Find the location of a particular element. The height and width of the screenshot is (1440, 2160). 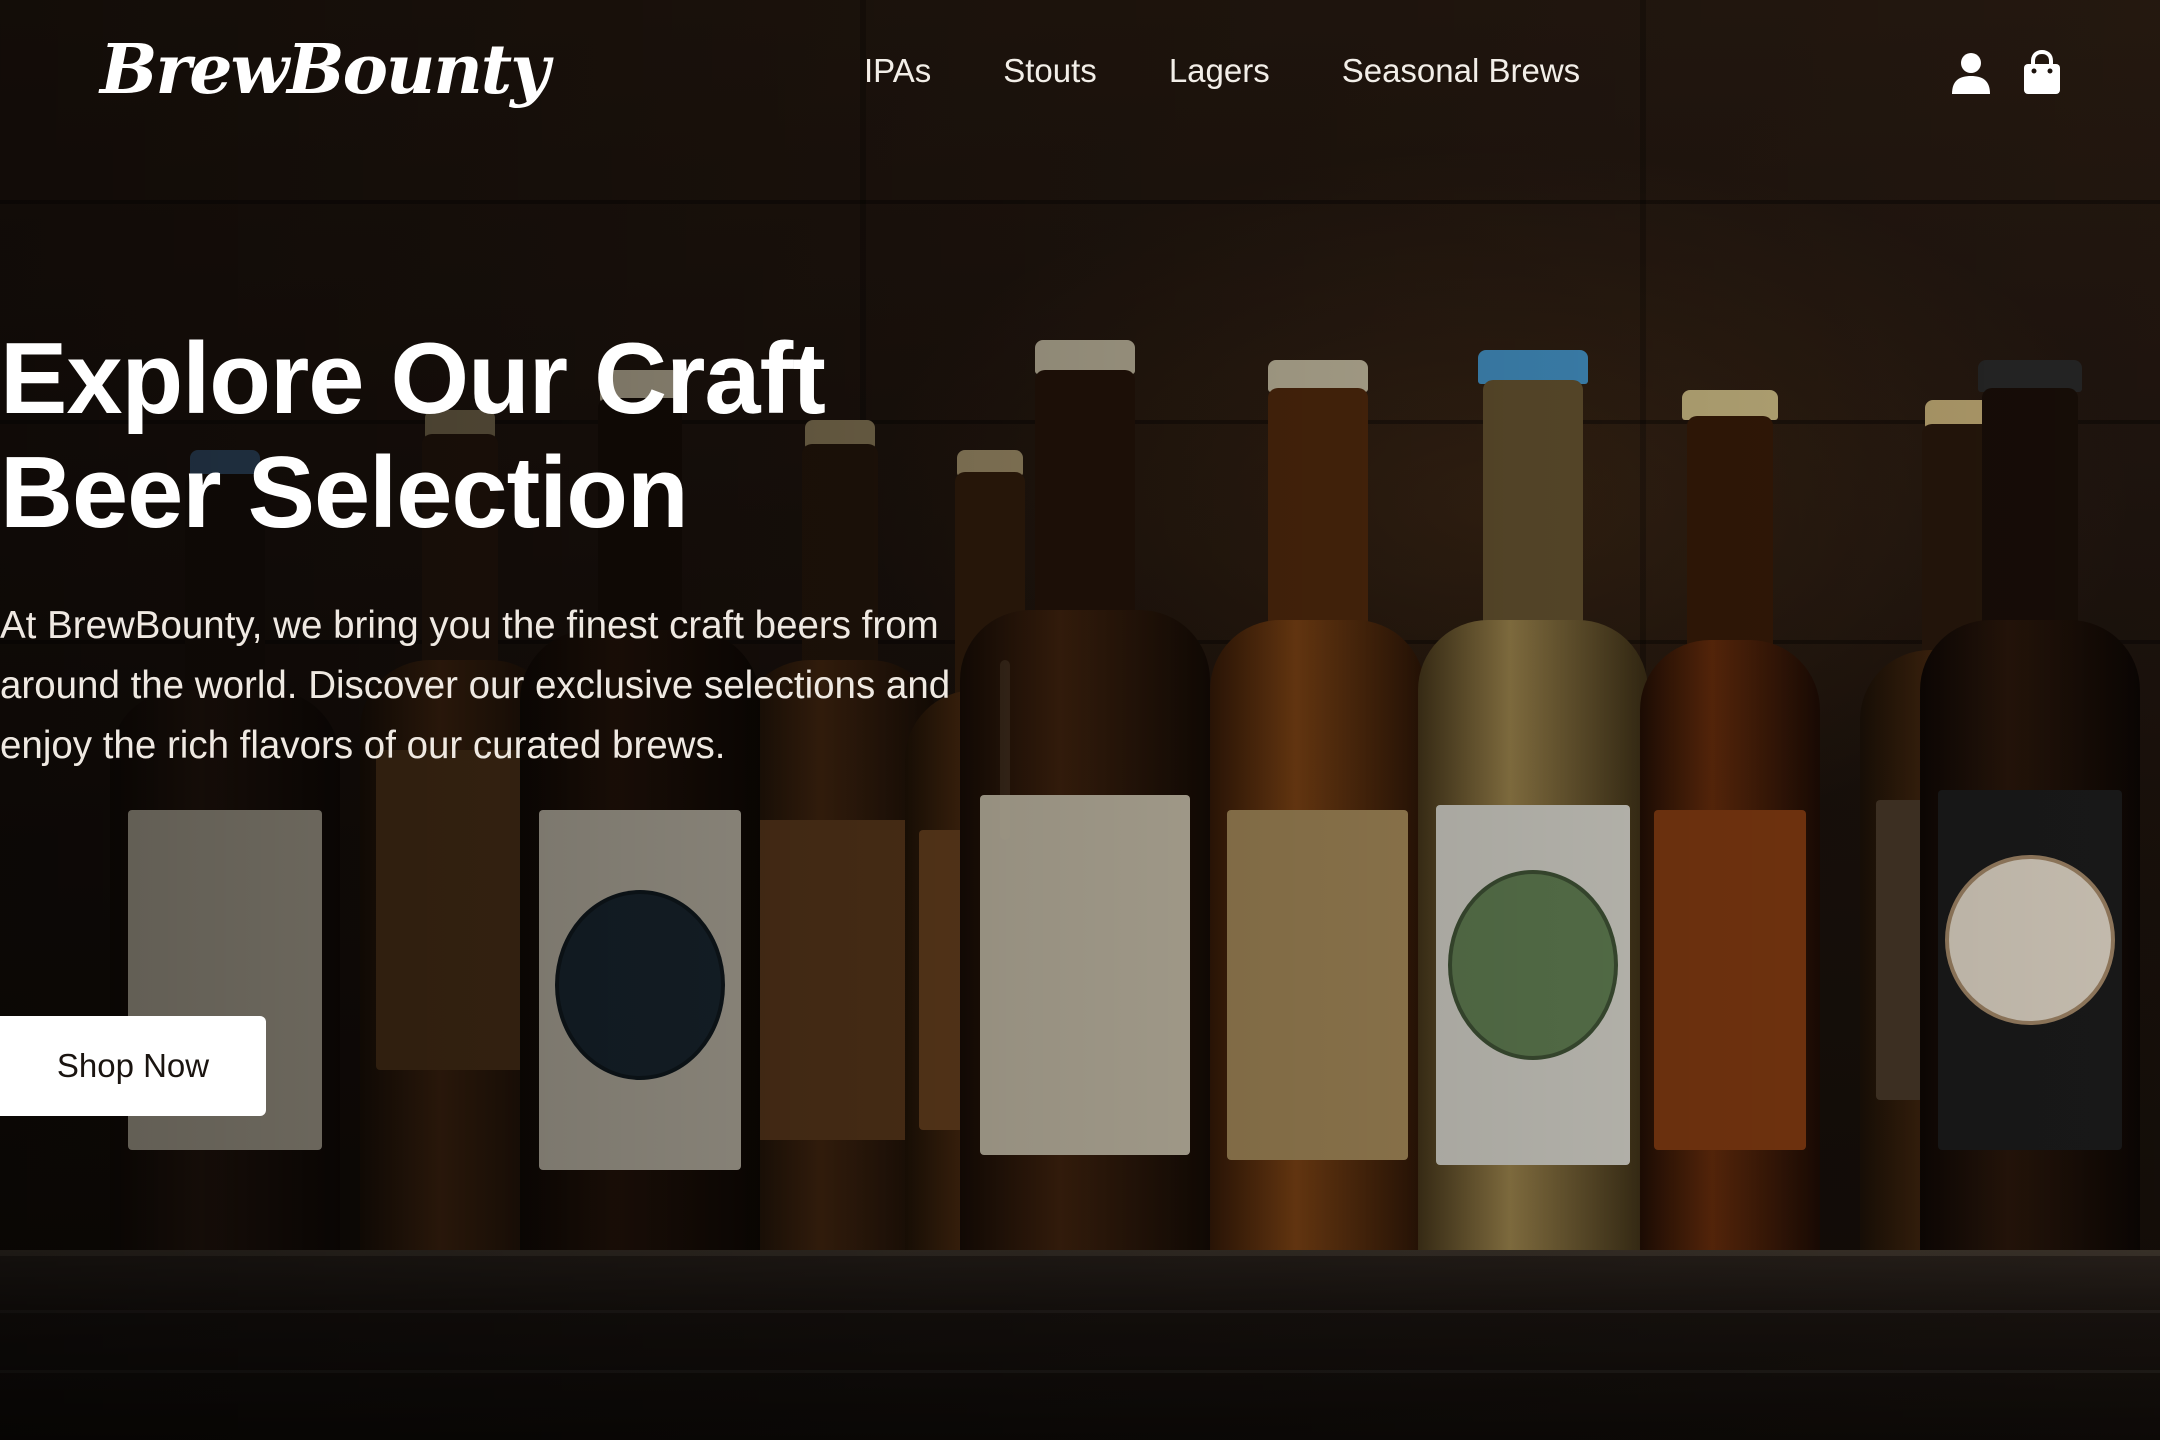

brand-logo: BrewBounty is located at coordinates (325, 70).